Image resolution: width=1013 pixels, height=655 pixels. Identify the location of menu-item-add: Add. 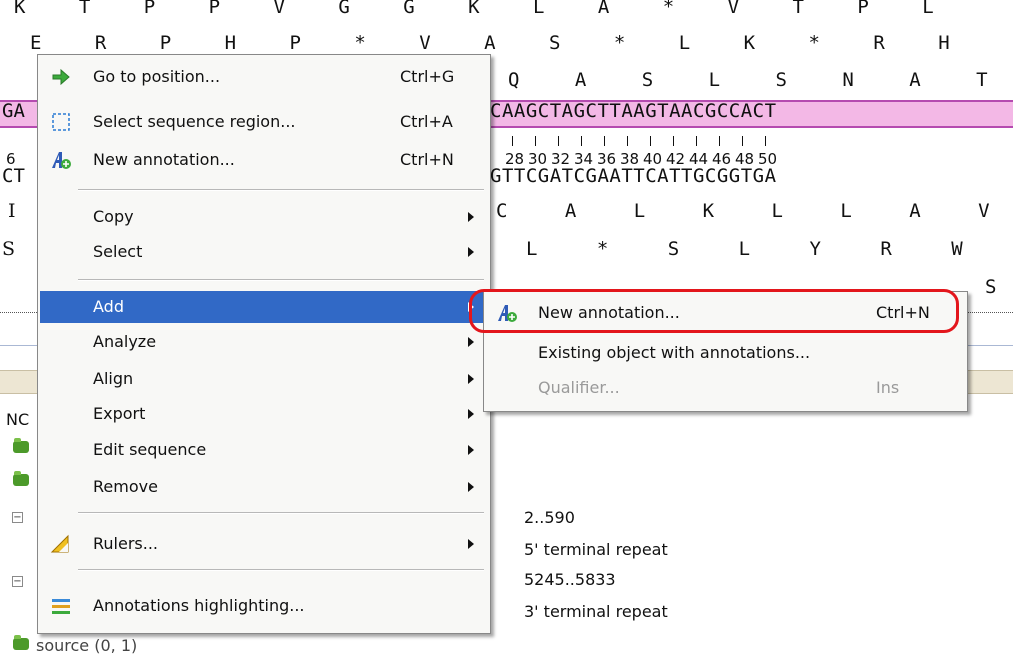
(264, 307).